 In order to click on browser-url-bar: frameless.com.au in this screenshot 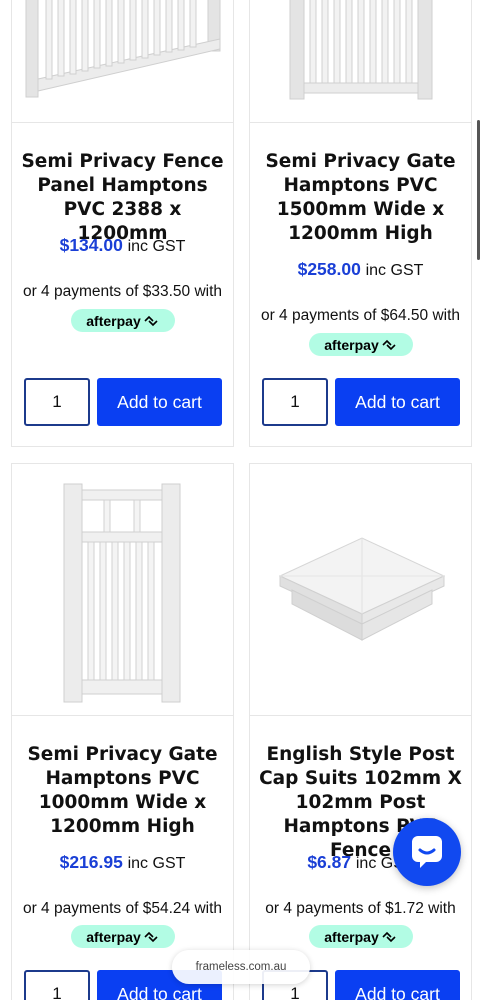, I will do `click(241, 967)`.